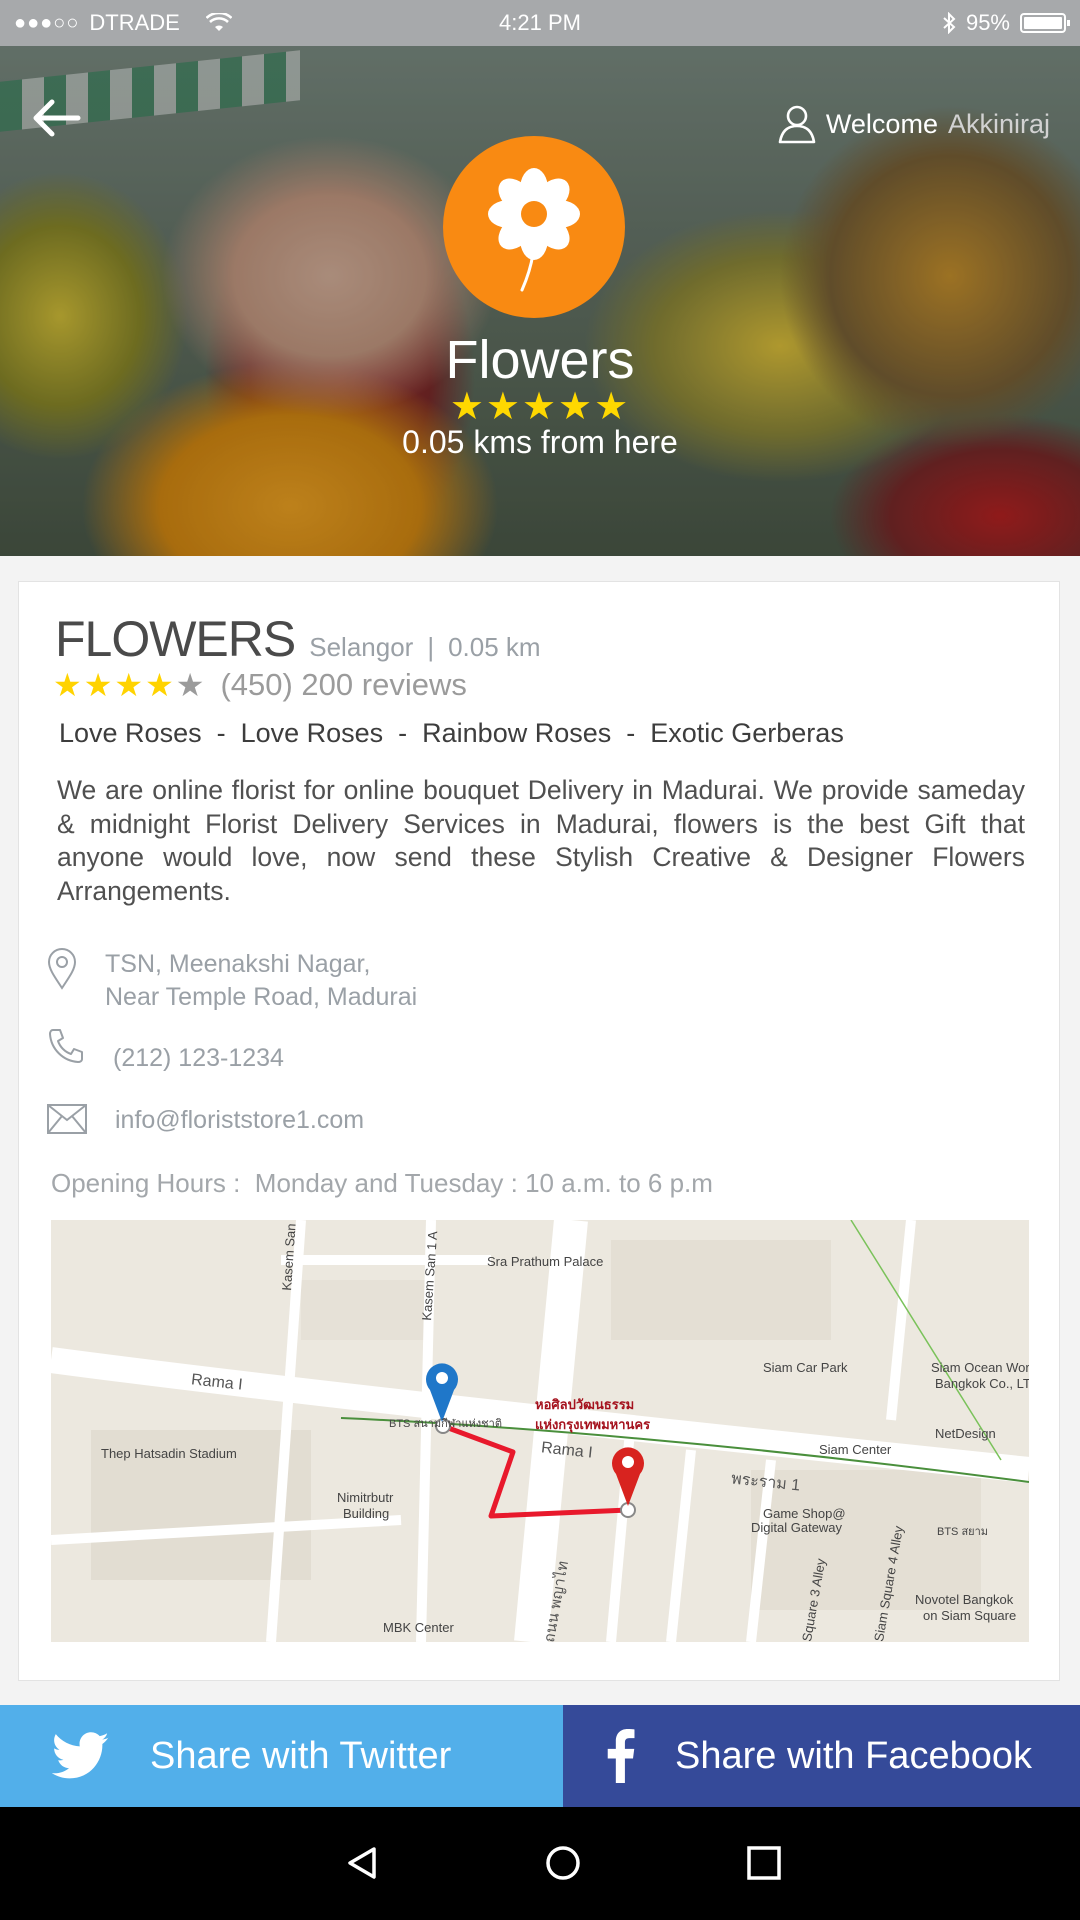  I want to click on address-line-1: TSN, Meenakshi Nagar,, so click(238, 964).